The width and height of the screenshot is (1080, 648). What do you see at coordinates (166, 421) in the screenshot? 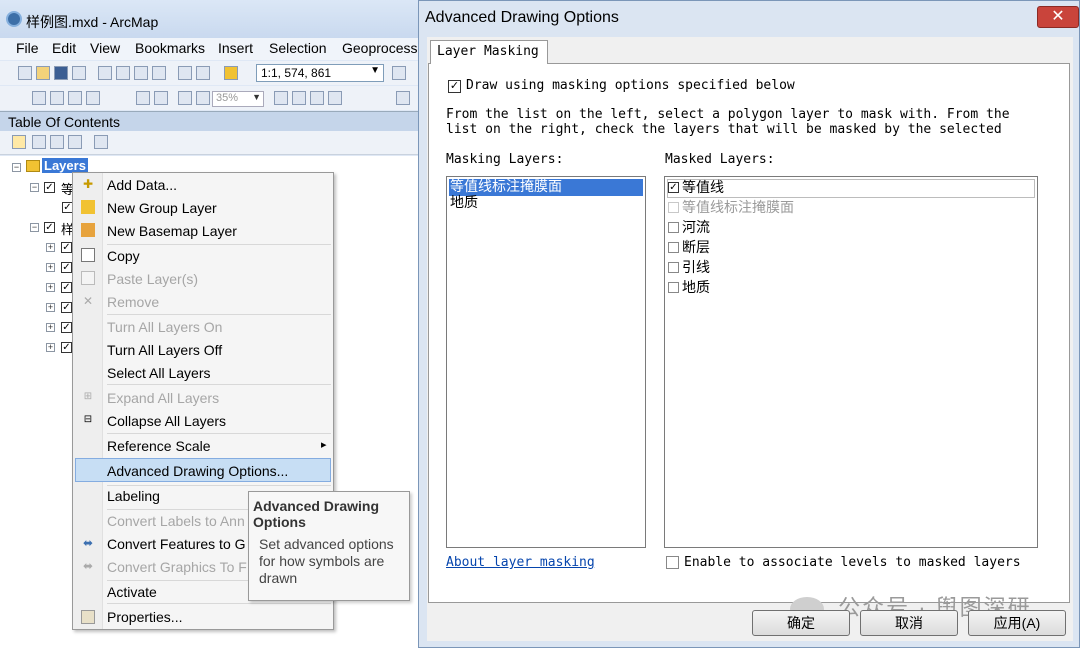
I see `menu-item-collapse-all-layers: Collapse All Layers` at bounding box center [166, 421].